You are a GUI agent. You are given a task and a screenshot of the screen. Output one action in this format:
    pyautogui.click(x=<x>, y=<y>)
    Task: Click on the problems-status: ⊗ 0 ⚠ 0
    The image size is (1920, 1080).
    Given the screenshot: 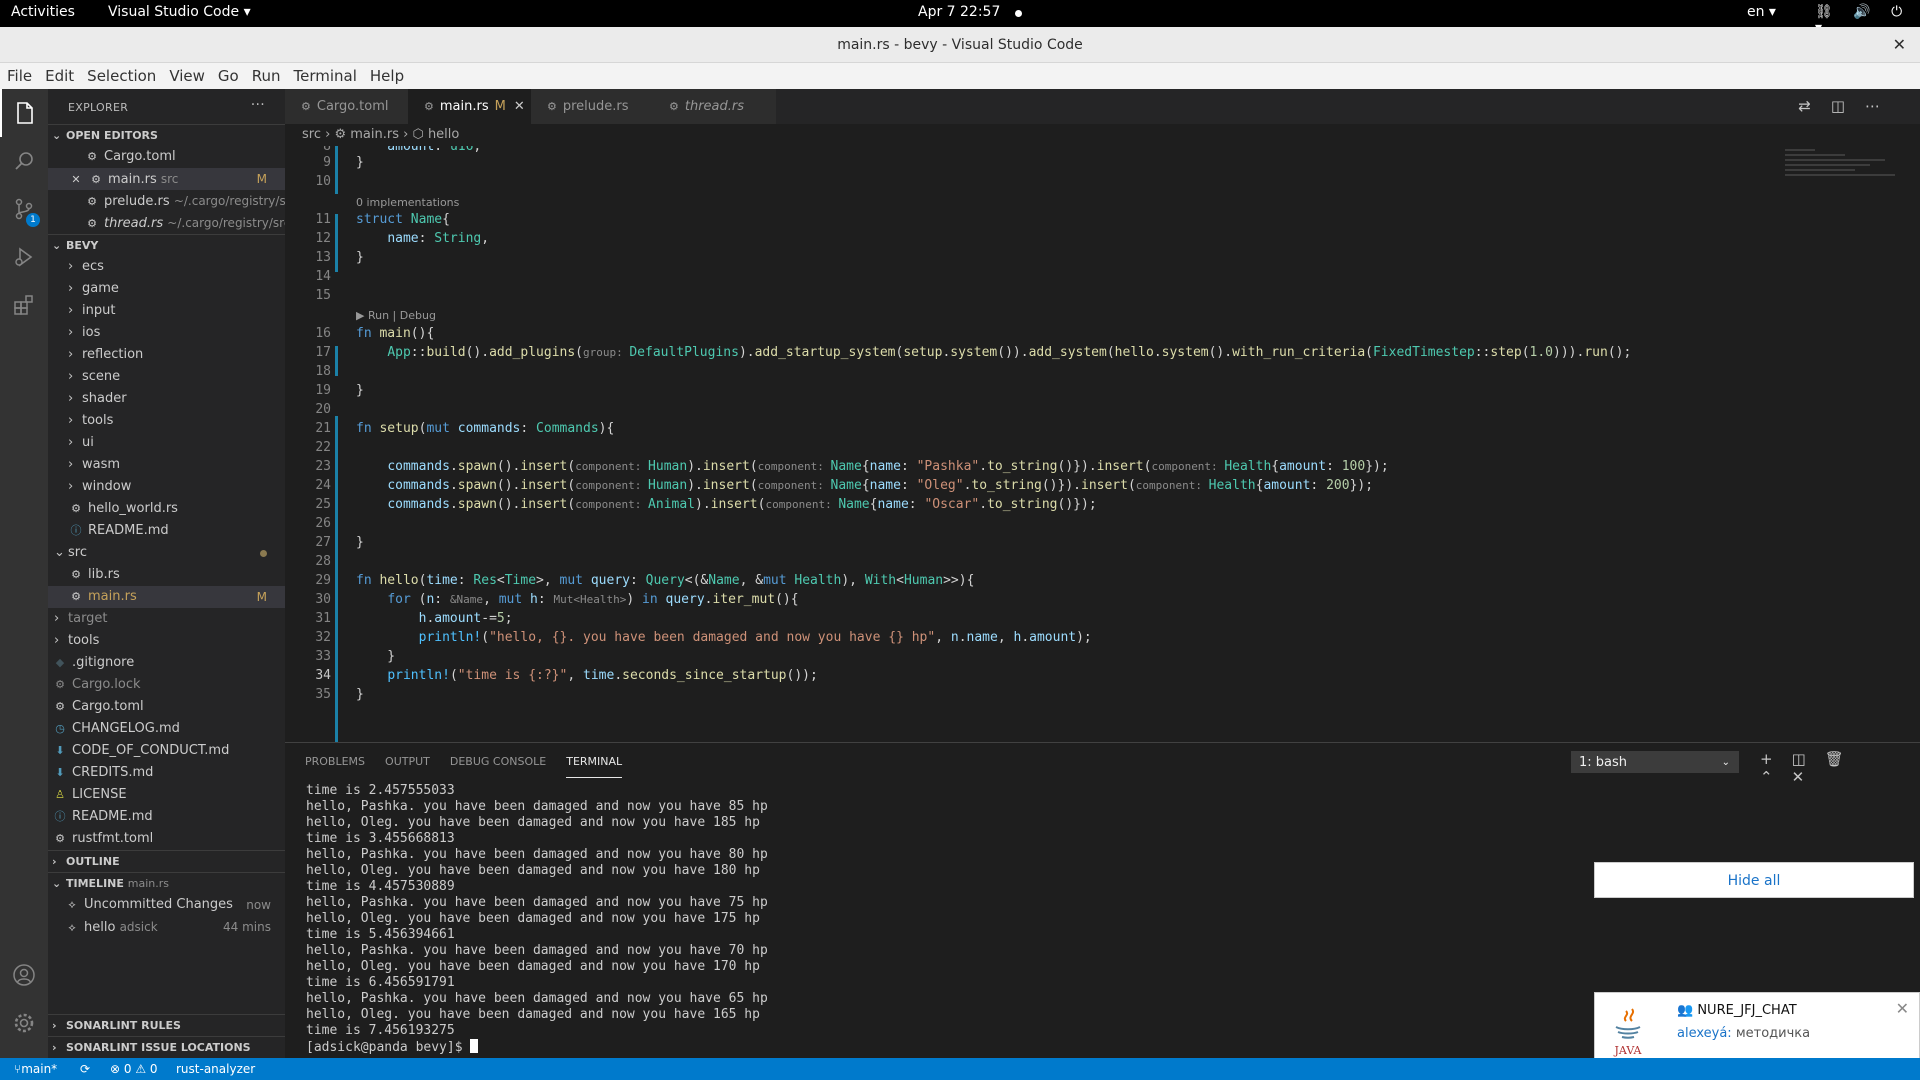 What is the action you would take?
    pyautogui.click(x=134, y=1069)
    